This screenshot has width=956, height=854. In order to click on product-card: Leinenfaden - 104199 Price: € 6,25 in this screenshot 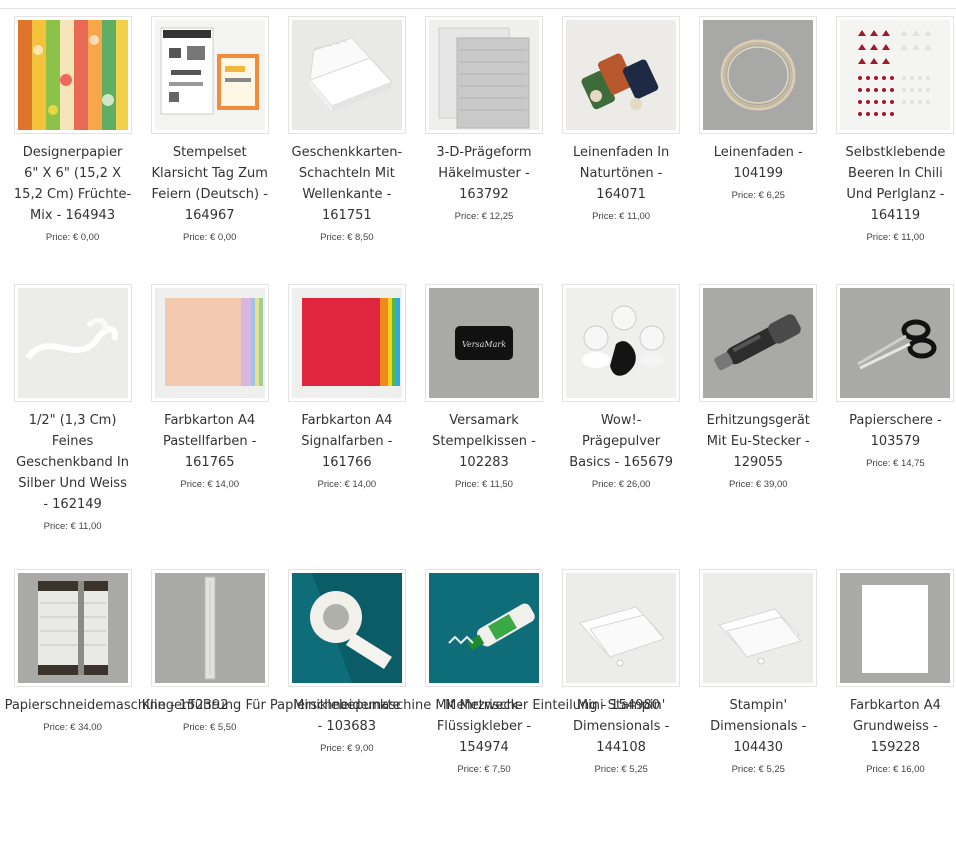, I will do `click(758, 150)`.